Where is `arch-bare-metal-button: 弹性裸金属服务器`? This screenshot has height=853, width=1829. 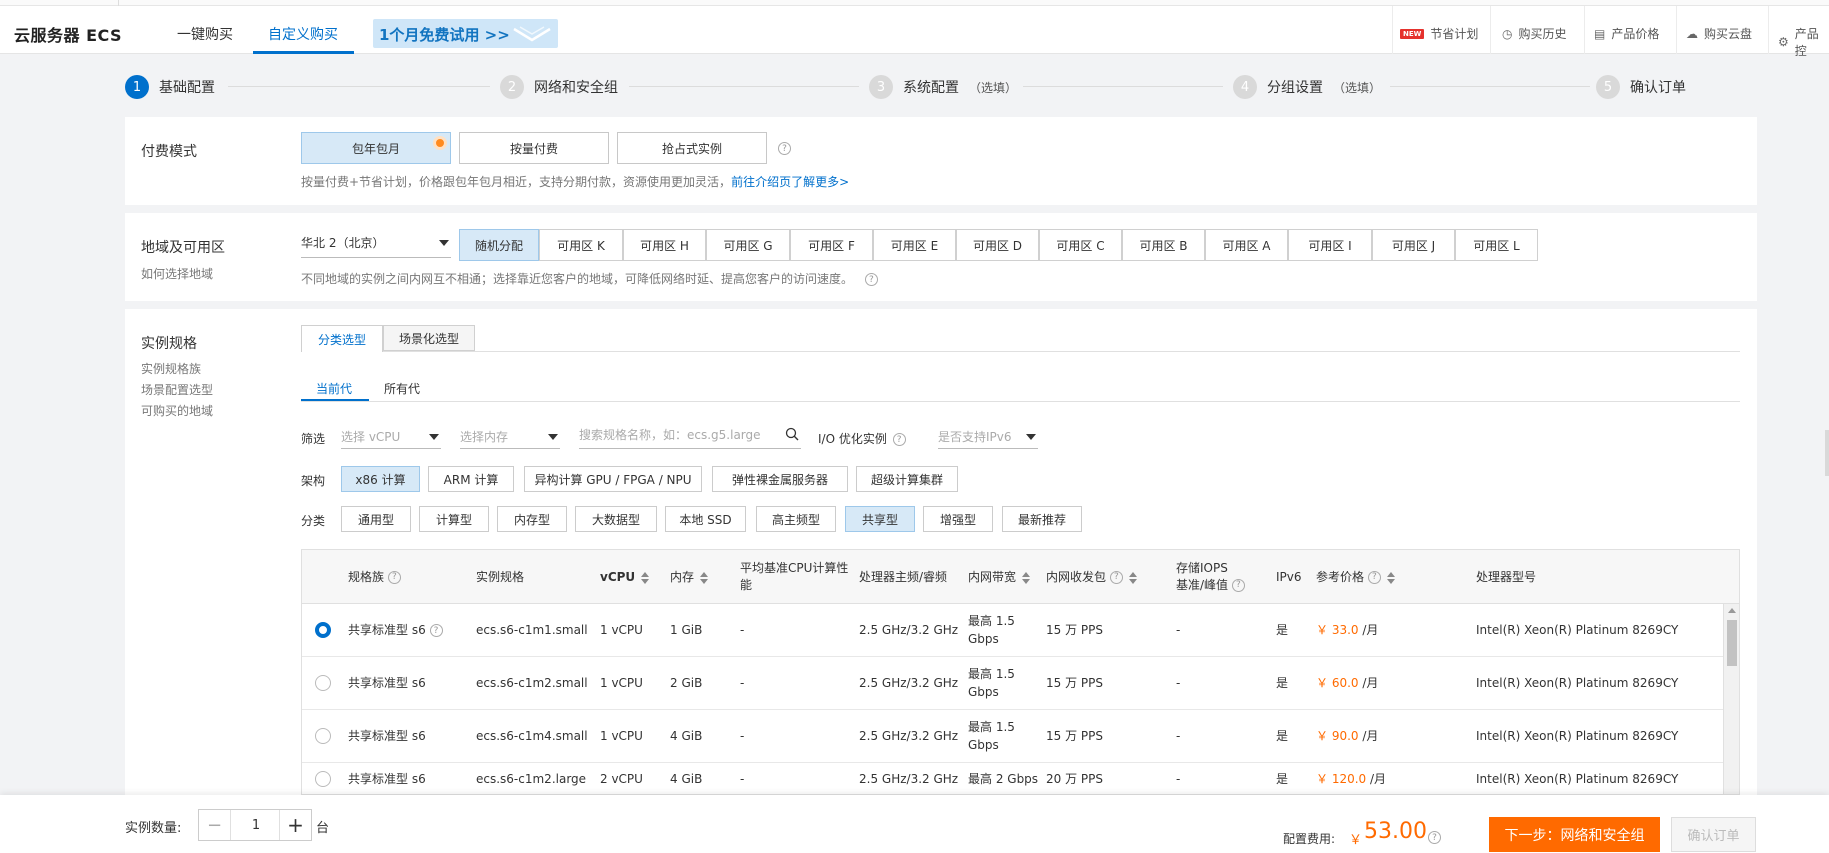
arch-bare-metal-button: 弹性裸金属服务器 is located at coordinates (780, 479).